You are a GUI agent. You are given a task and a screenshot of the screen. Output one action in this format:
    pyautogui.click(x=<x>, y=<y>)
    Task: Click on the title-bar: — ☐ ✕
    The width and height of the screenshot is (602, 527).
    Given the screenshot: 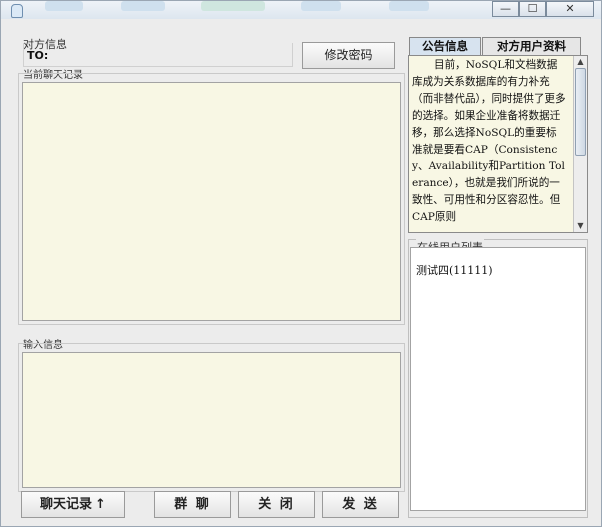 What is the action you would take?
    pyautogui.click(x=301, y=10)
    